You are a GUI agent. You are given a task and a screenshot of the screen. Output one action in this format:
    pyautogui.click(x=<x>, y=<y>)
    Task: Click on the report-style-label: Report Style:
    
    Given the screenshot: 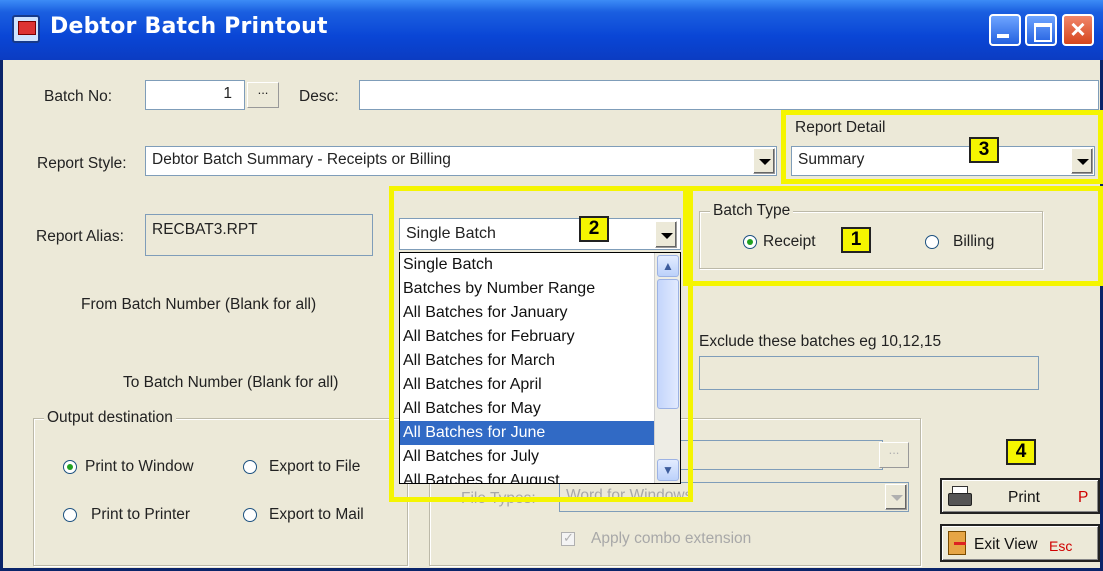 What is the action you would take?
    pyautogui.click(x=82, y=163)
    